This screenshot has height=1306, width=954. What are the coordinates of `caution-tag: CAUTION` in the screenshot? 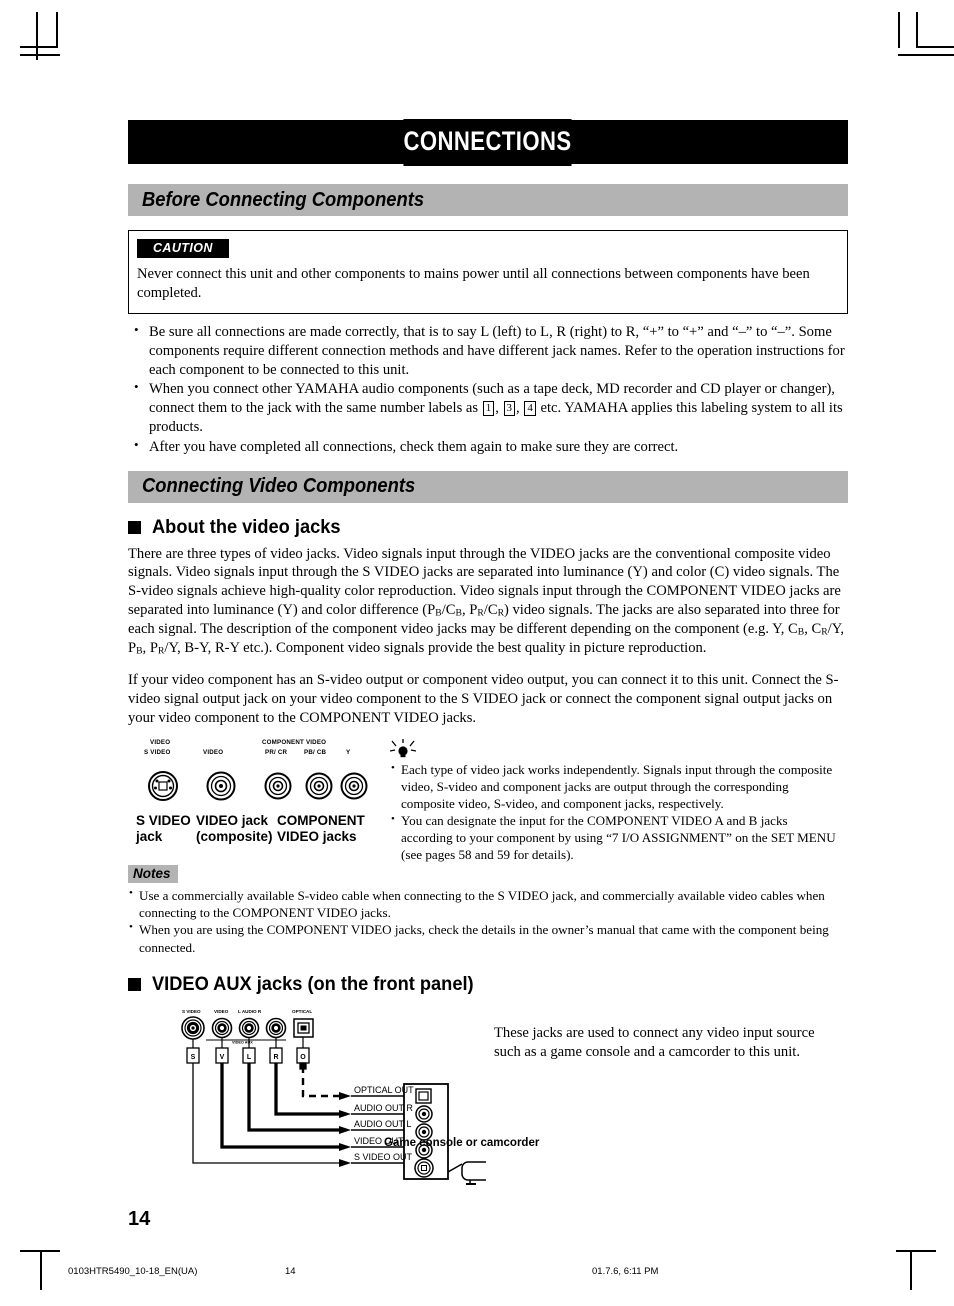 It's located at (183, 248).